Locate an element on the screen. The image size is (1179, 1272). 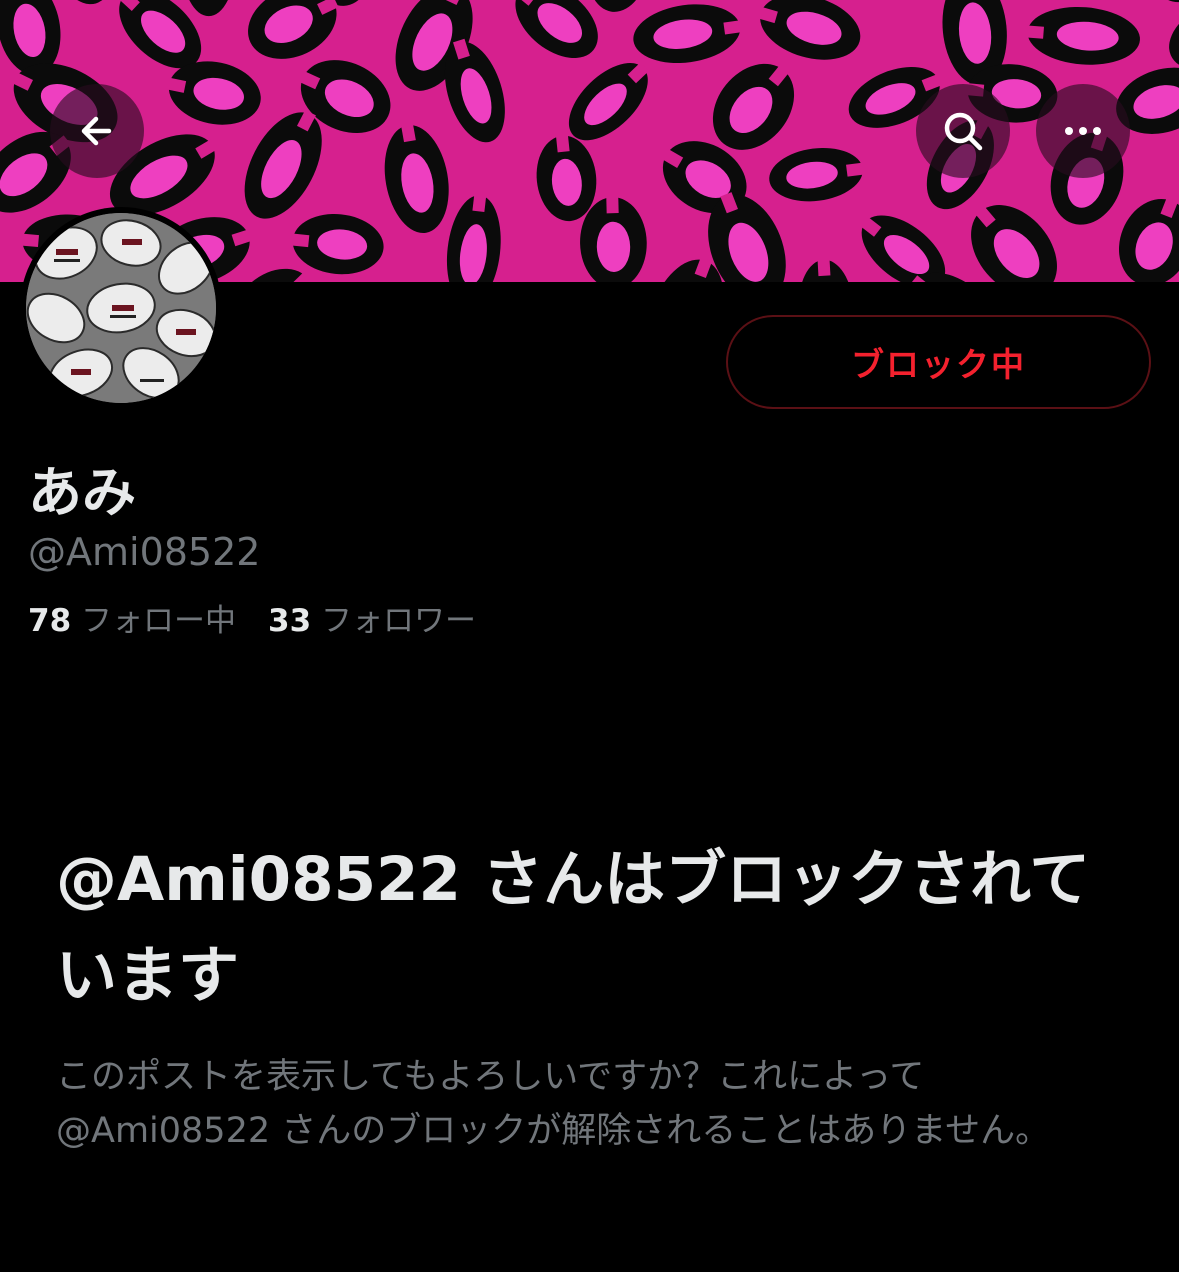
display-name: あみ is located at coordinates (82, 492).